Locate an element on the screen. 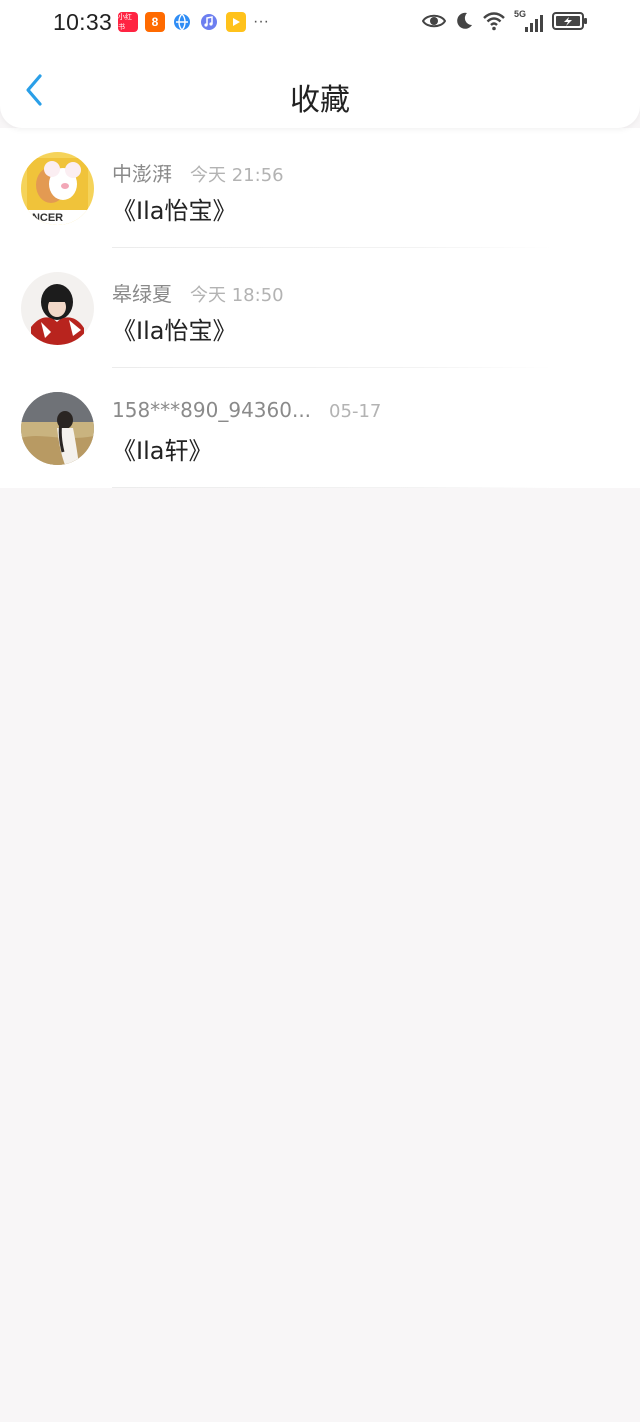  kuaishou-icon: 8 is located at coordinates (155, 22).